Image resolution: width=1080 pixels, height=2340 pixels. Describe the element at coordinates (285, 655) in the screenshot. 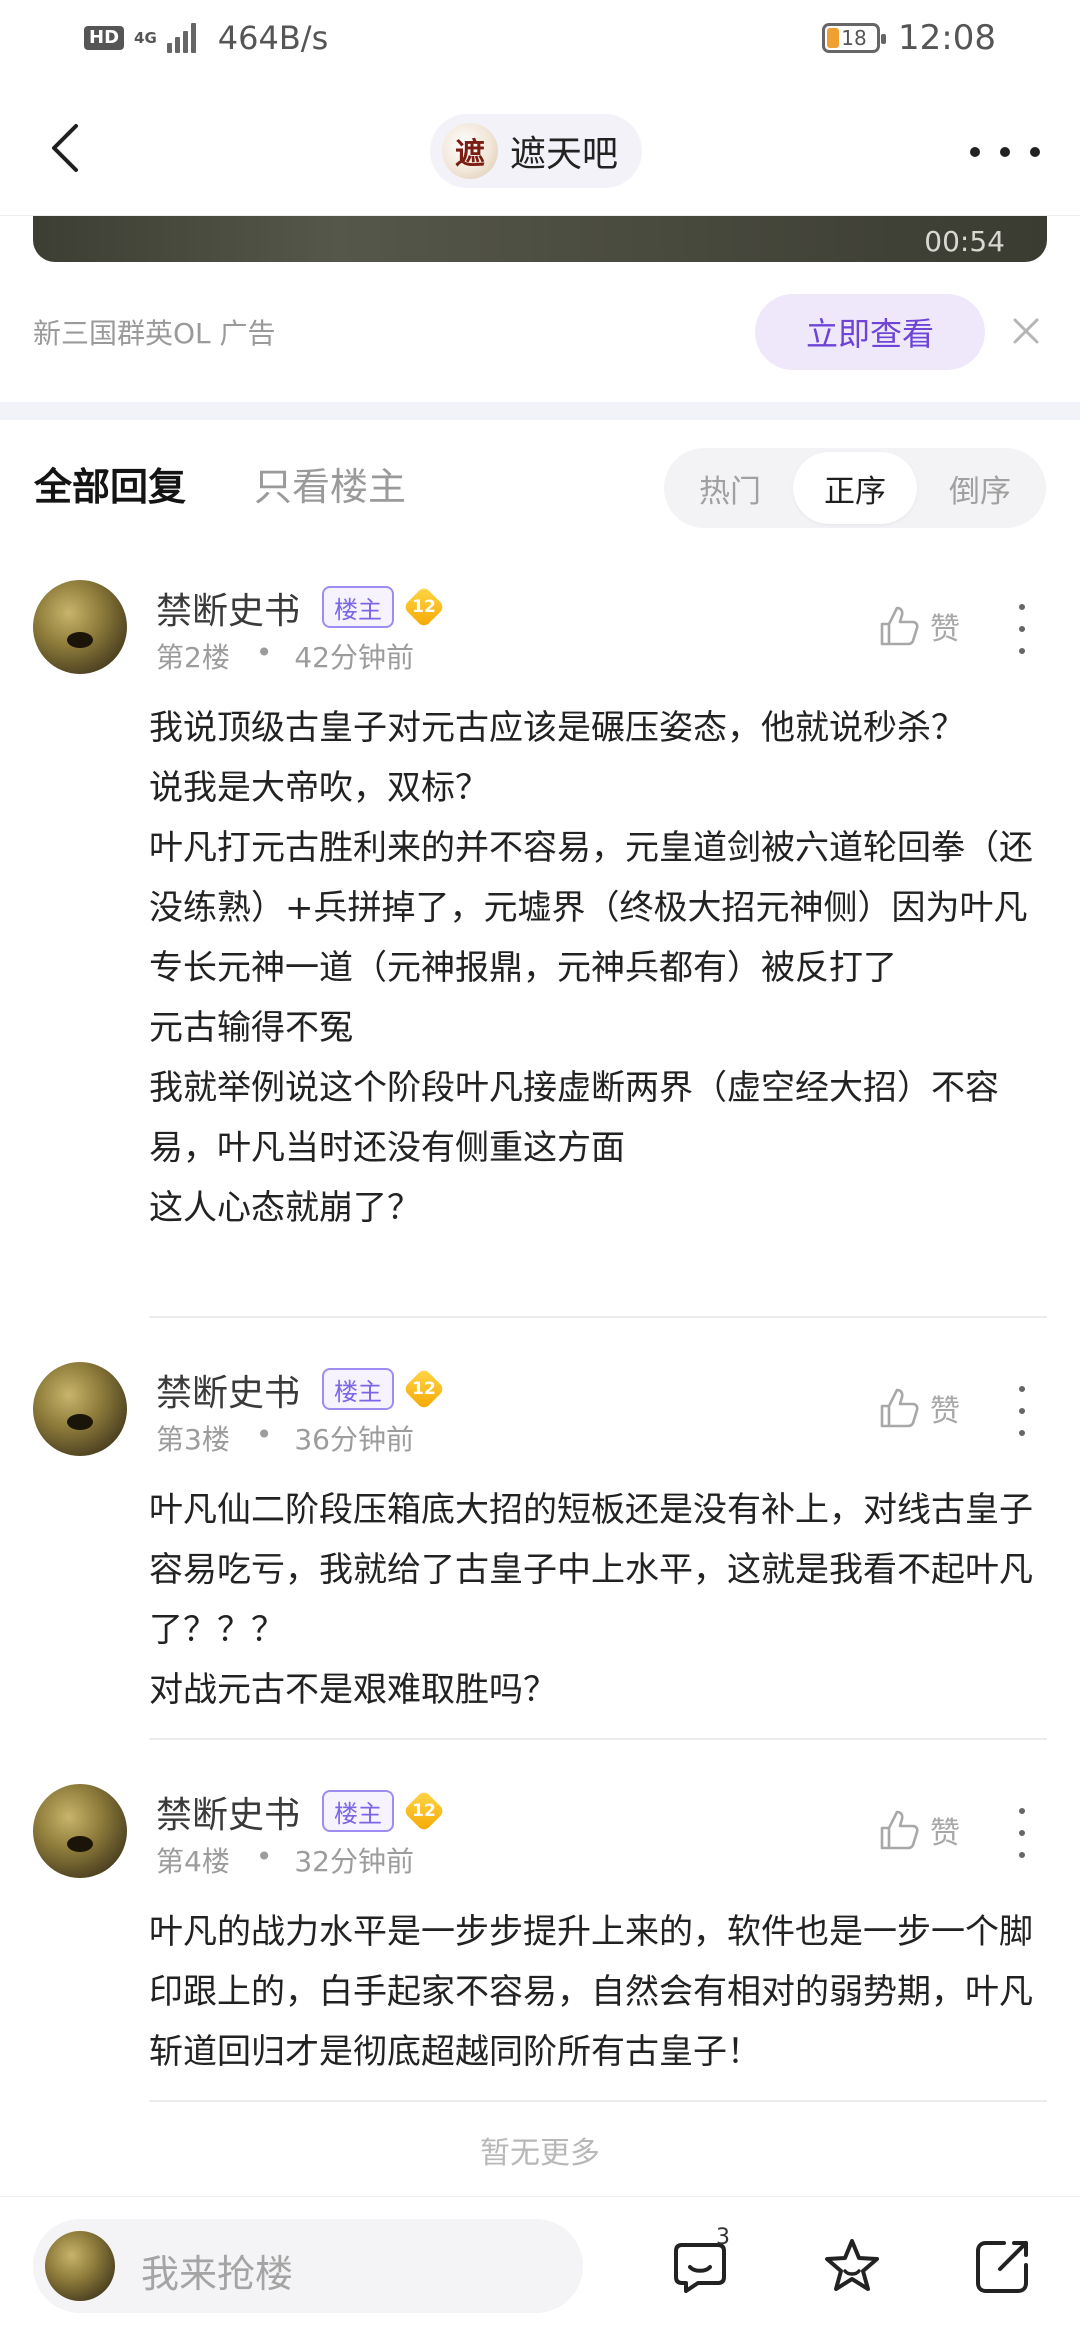

I see `post-meta: 第2楼 • 42分钟前` at that location.